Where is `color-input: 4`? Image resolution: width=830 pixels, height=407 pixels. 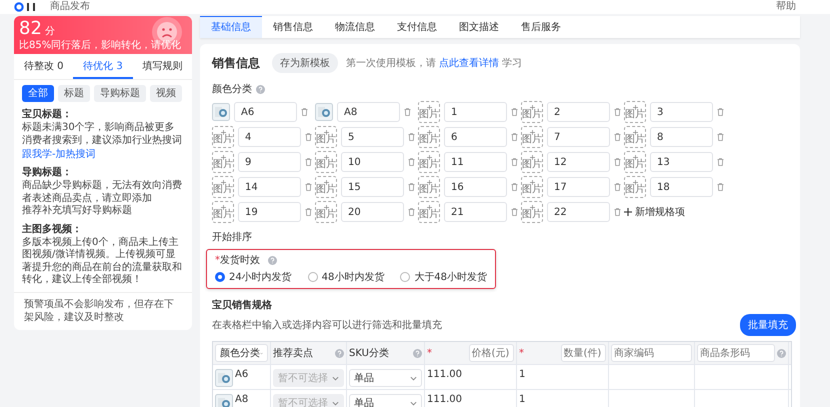
color-input: 4 is located at coordinates (269, 137).